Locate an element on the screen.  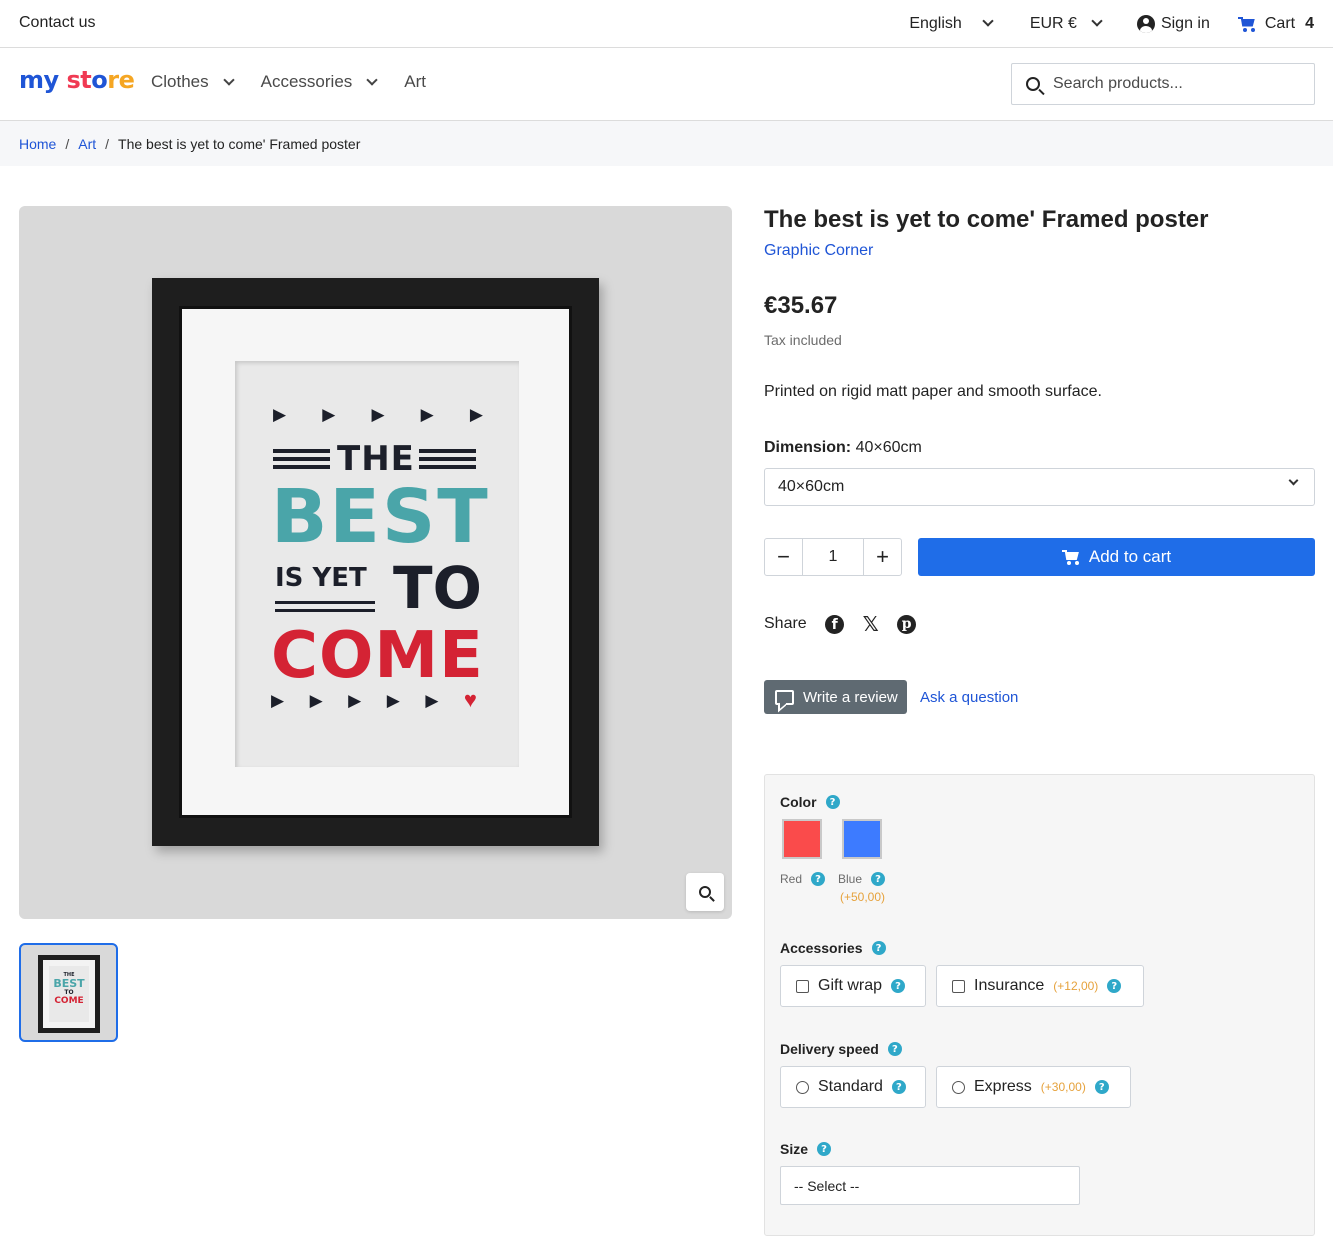
cart-count-badge: 4 is located at coordinates (1309, 23).